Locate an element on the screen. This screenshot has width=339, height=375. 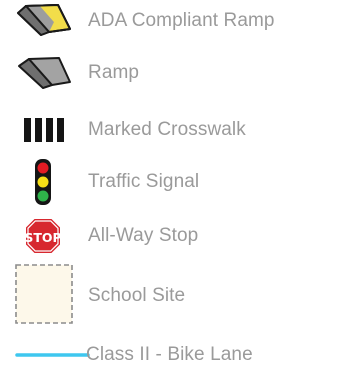
traffic-signal-icon is located at coordinates (44, 182).